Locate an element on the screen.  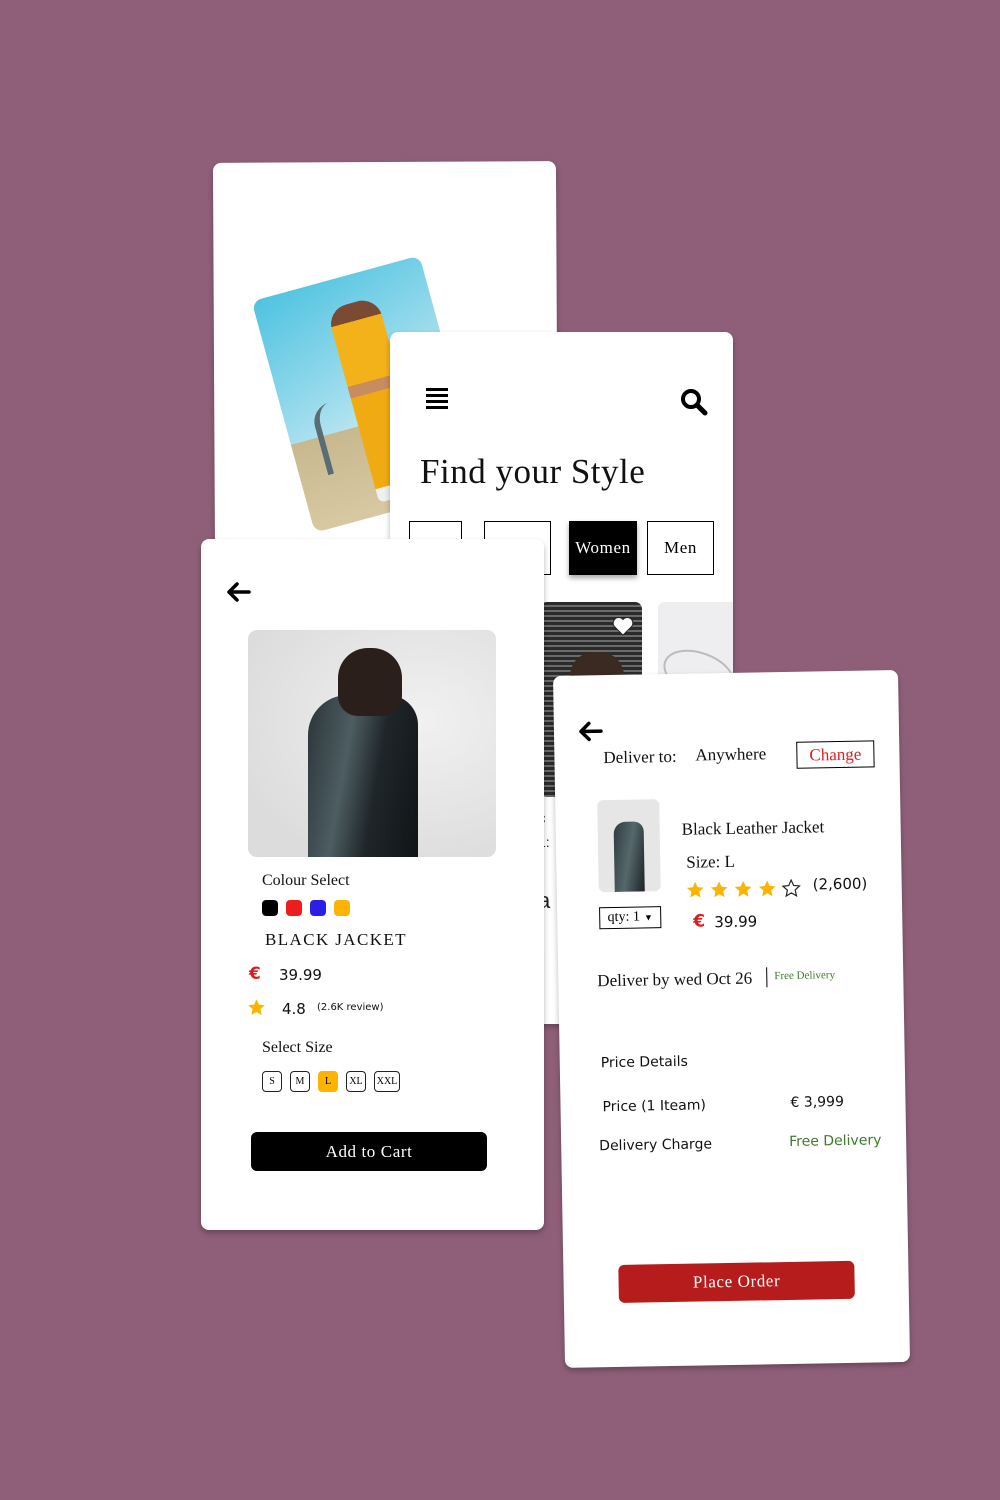
size-label: L is located at coordinates (328, 1081).